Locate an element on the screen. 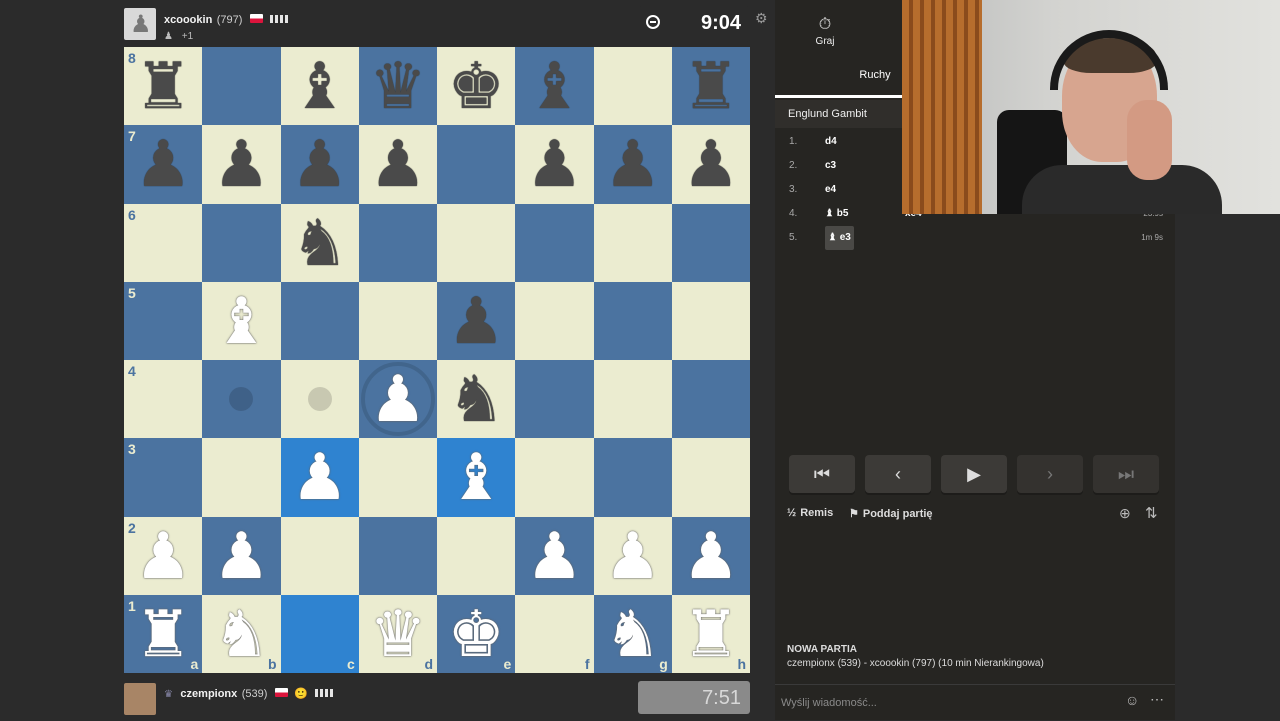 The height and width of the screenshot is (721, 1280). resign-button: ⚑ Poddaj partię is located at coordinates (891, 513).